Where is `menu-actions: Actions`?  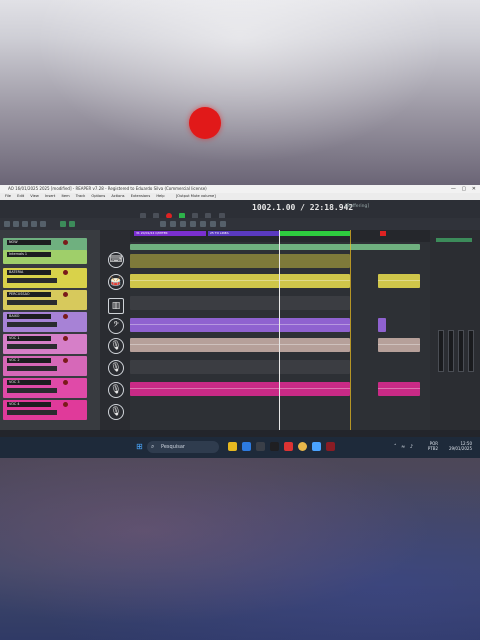 menu-actions: Actions is located at coordinates (117, 196).